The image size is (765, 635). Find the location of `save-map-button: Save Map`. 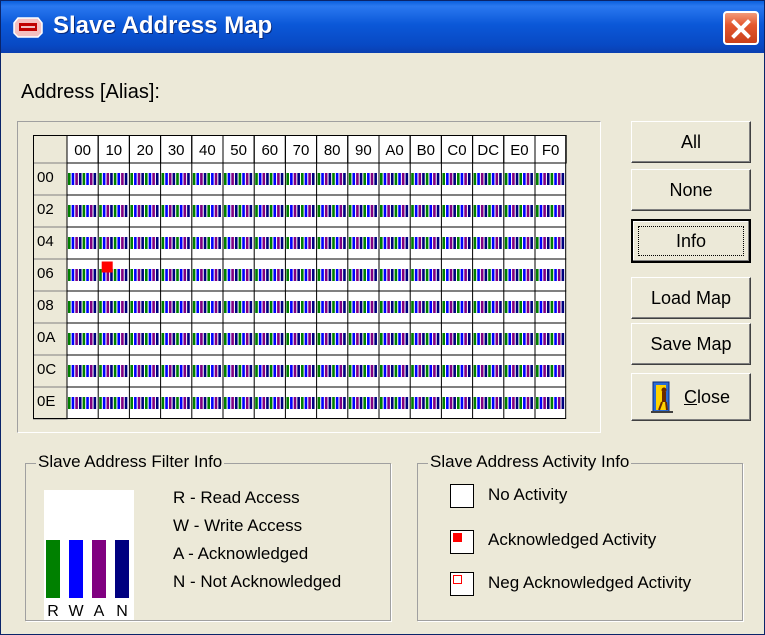

save-map-button: Save Map is located at coordinates (691, 344).